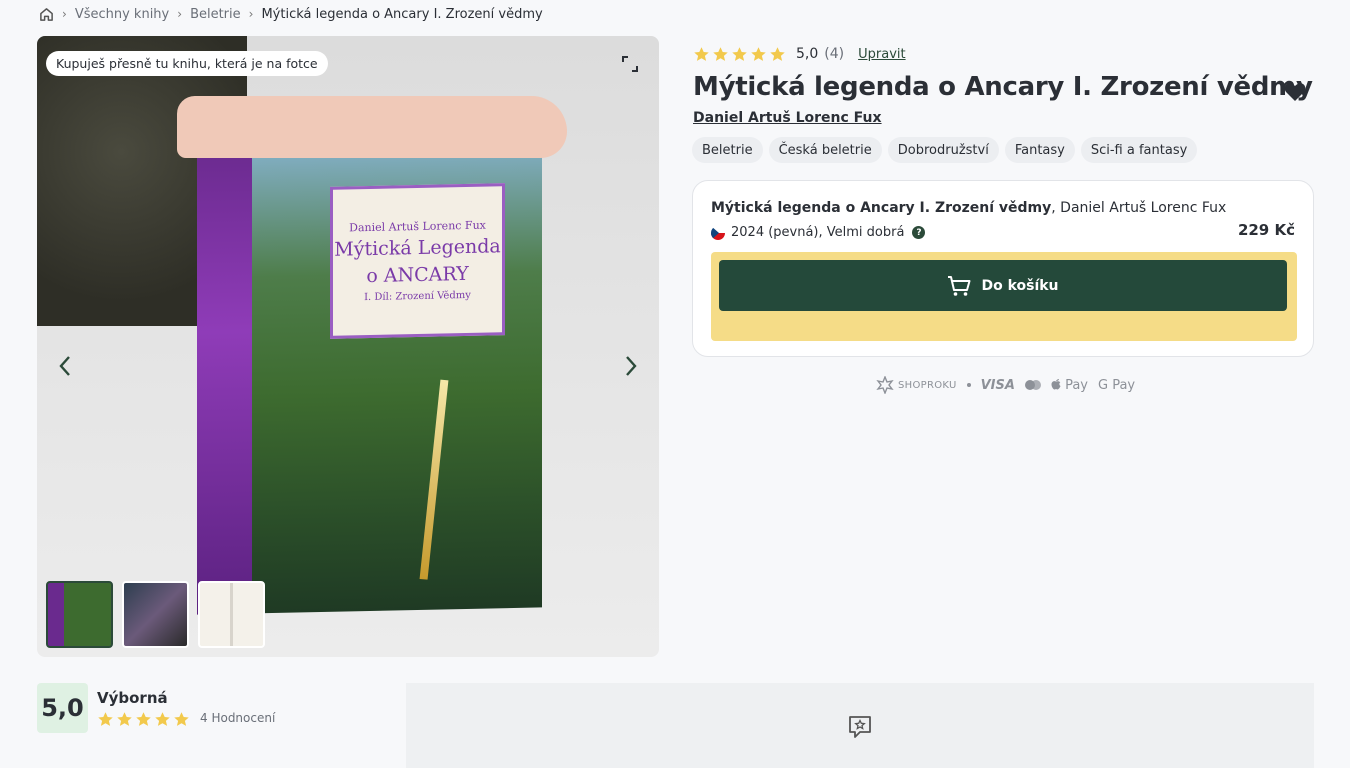 This screenshot has width=1350, height=768. What do you see at coordinates (1039, 150) in the screenshot?
I see `tag-fantasy: Fantasy` at bounding box center [1039, 150].